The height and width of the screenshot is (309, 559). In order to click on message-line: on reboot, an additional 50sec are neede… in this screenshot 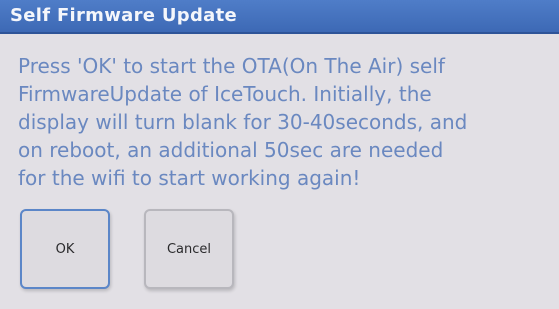, I will do `click(231, 150)`.